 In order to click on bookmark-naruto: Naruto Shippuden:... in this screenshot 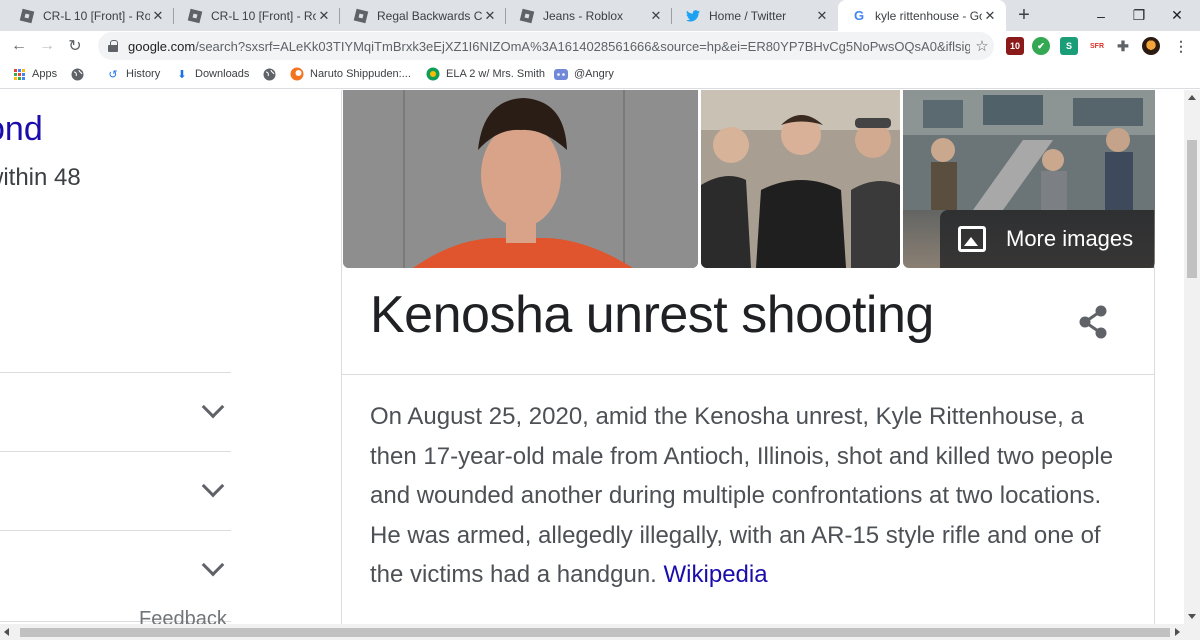, I will do `click(350, 74)`.